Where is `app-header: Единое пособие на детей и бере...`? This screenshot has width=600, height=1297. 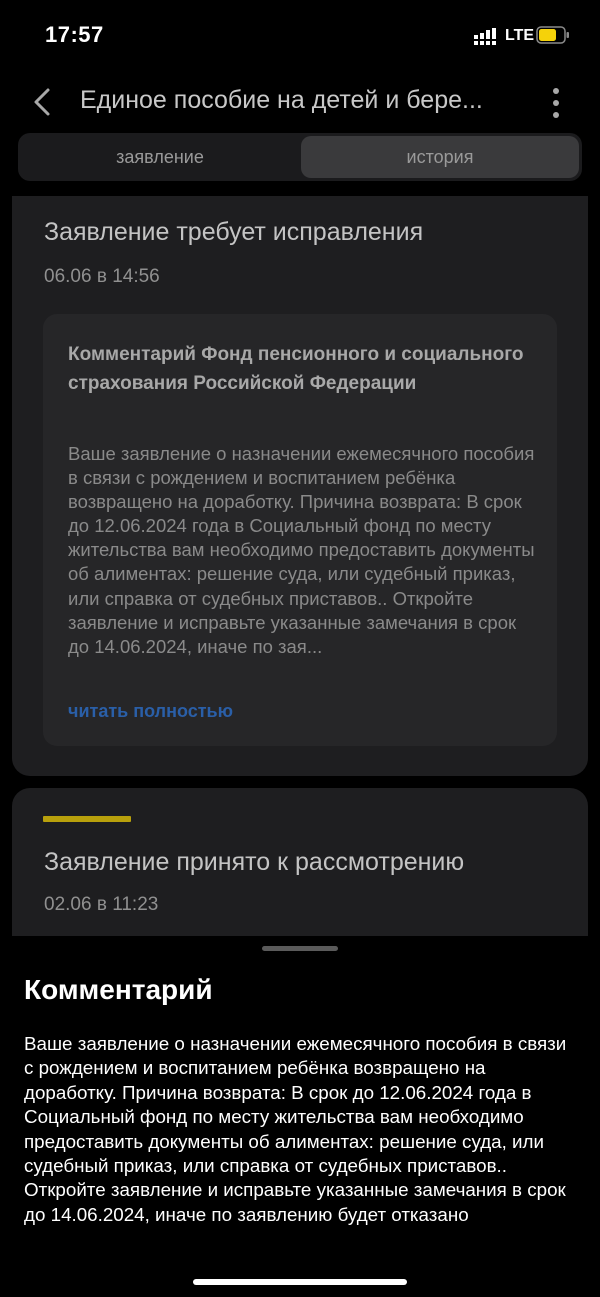 app-header: Единое пособие на детей и бере... is located at coordinates (300, 103).